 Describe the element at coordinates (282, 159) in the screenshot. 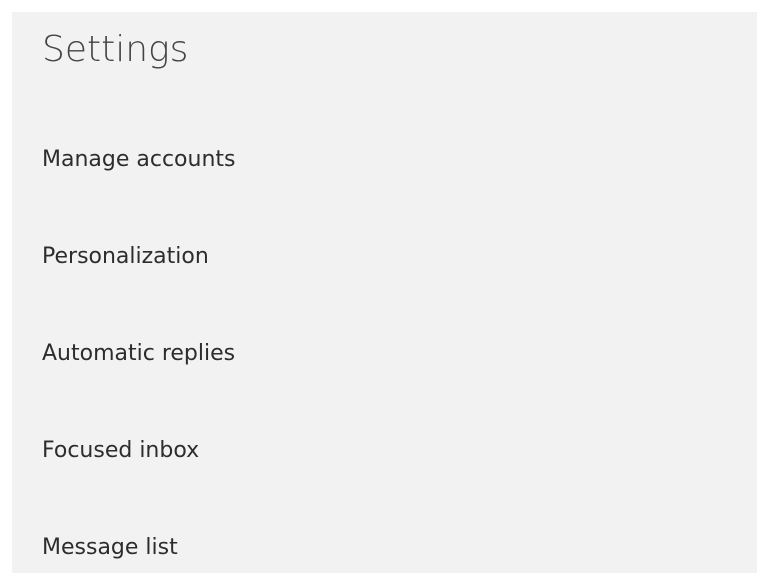

I see `settings-item-manage-accounts: Manage accounts` at that location.